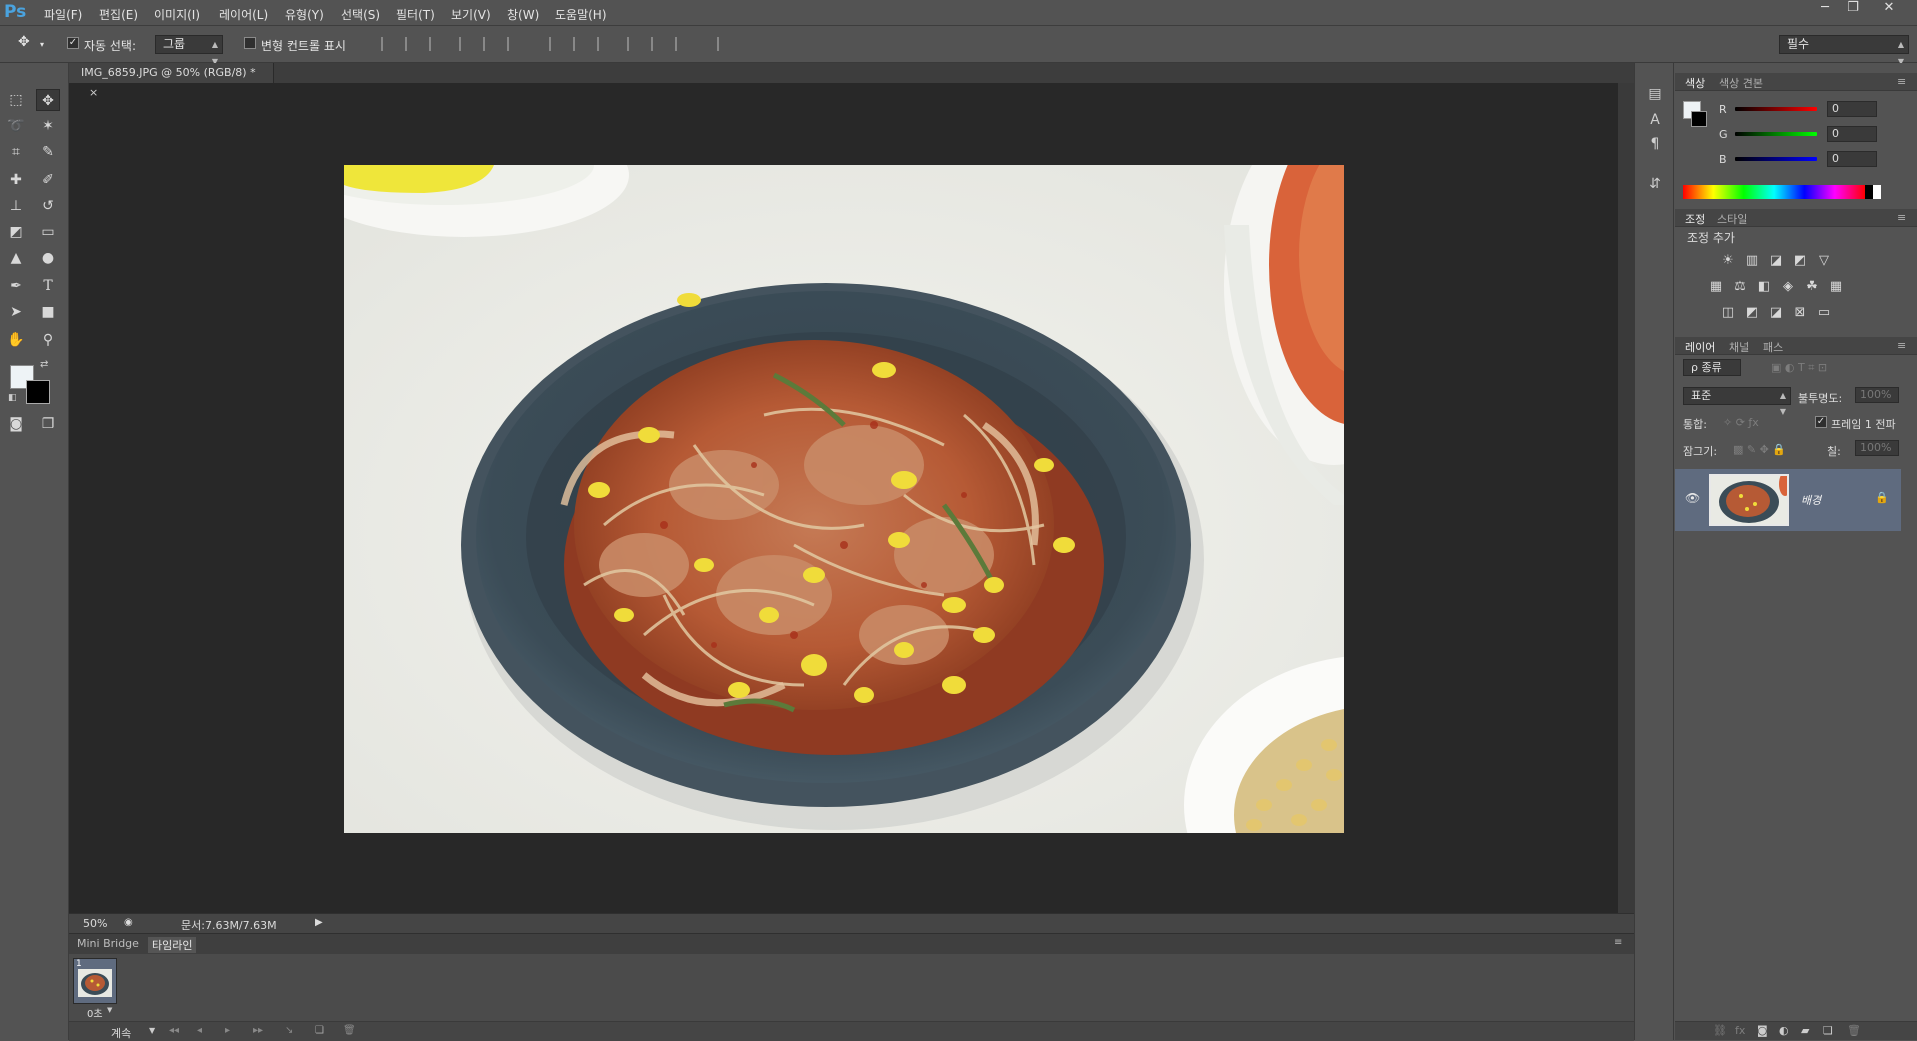 This screenshot has height=1041, width=1917. I want to click on add-mask-icon: ◙, so click(1762, 1030).